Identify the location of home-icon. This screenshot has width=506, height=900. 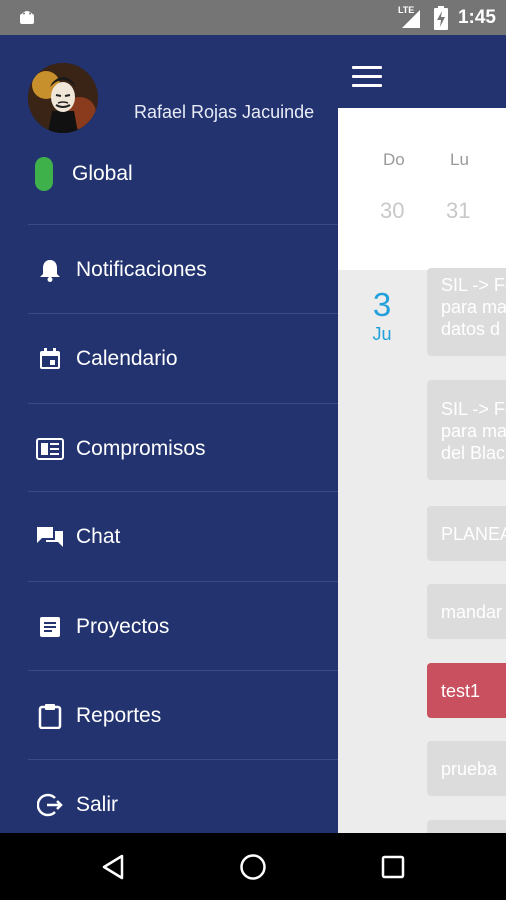
(253, 867).